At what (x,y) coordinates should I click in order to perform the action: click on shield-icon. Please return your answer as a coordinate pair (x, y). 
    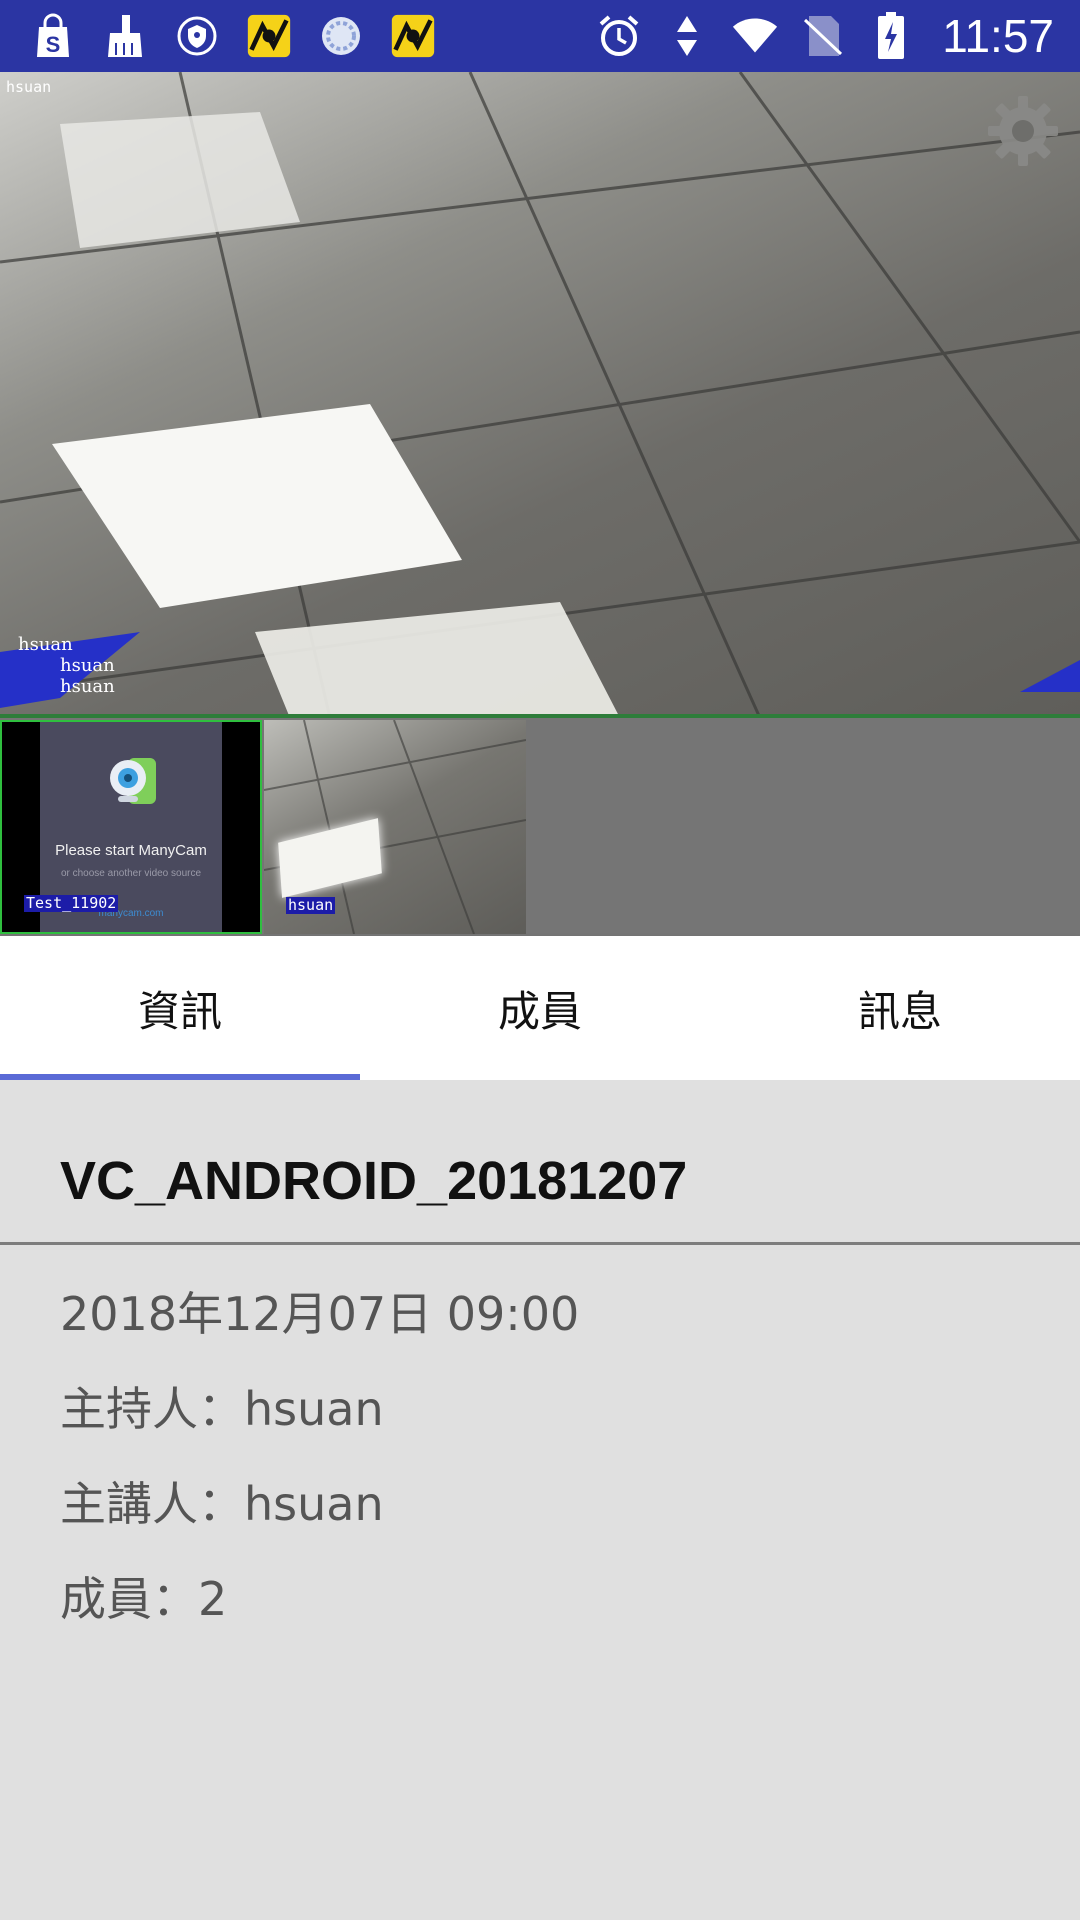
    Looking at the image, I should click on (197, 36).